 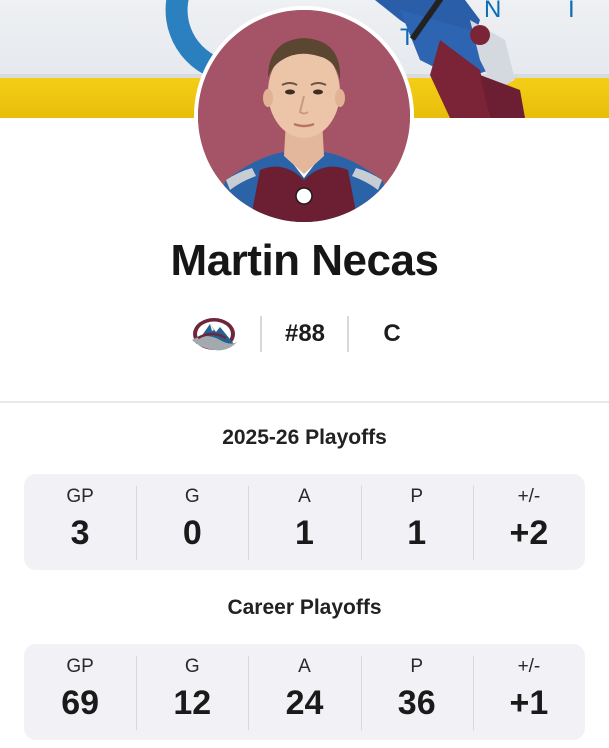 I want to click on stat-a: A 24, so click(x=304, y=692).